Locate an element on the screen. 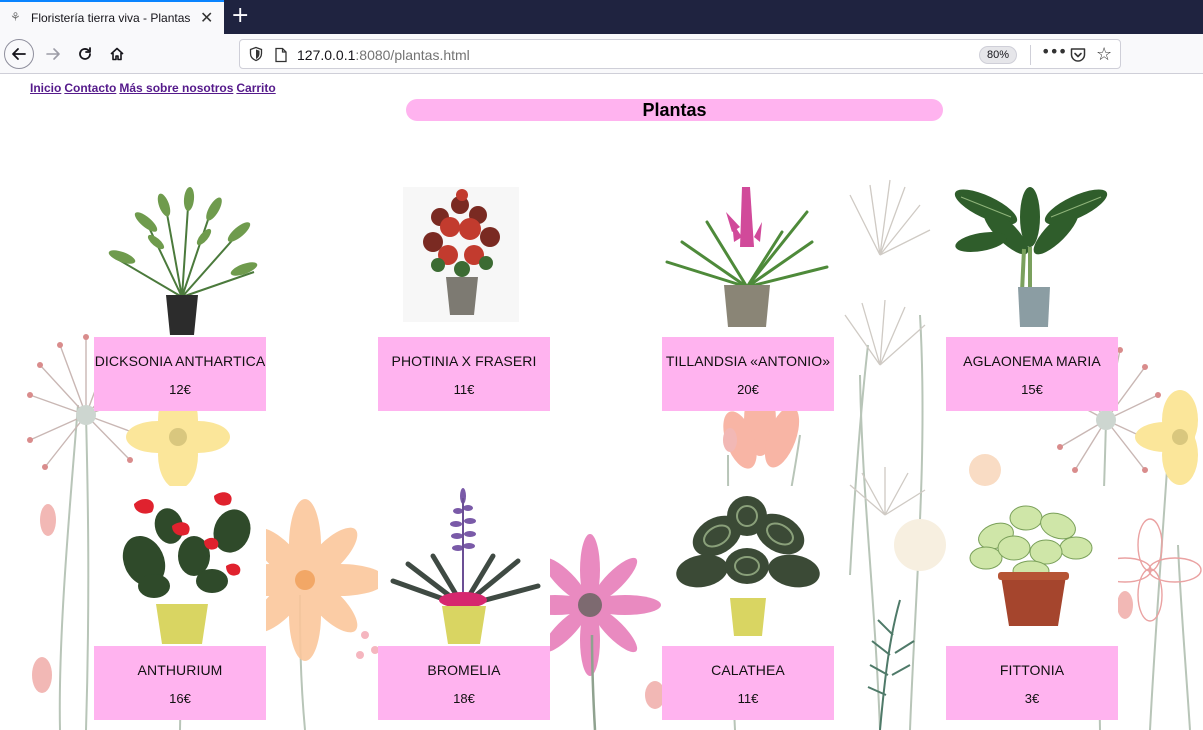 This screenshot has width=1203, height=730. zoom-indicator: 80% is located at coordinates (998, 55).